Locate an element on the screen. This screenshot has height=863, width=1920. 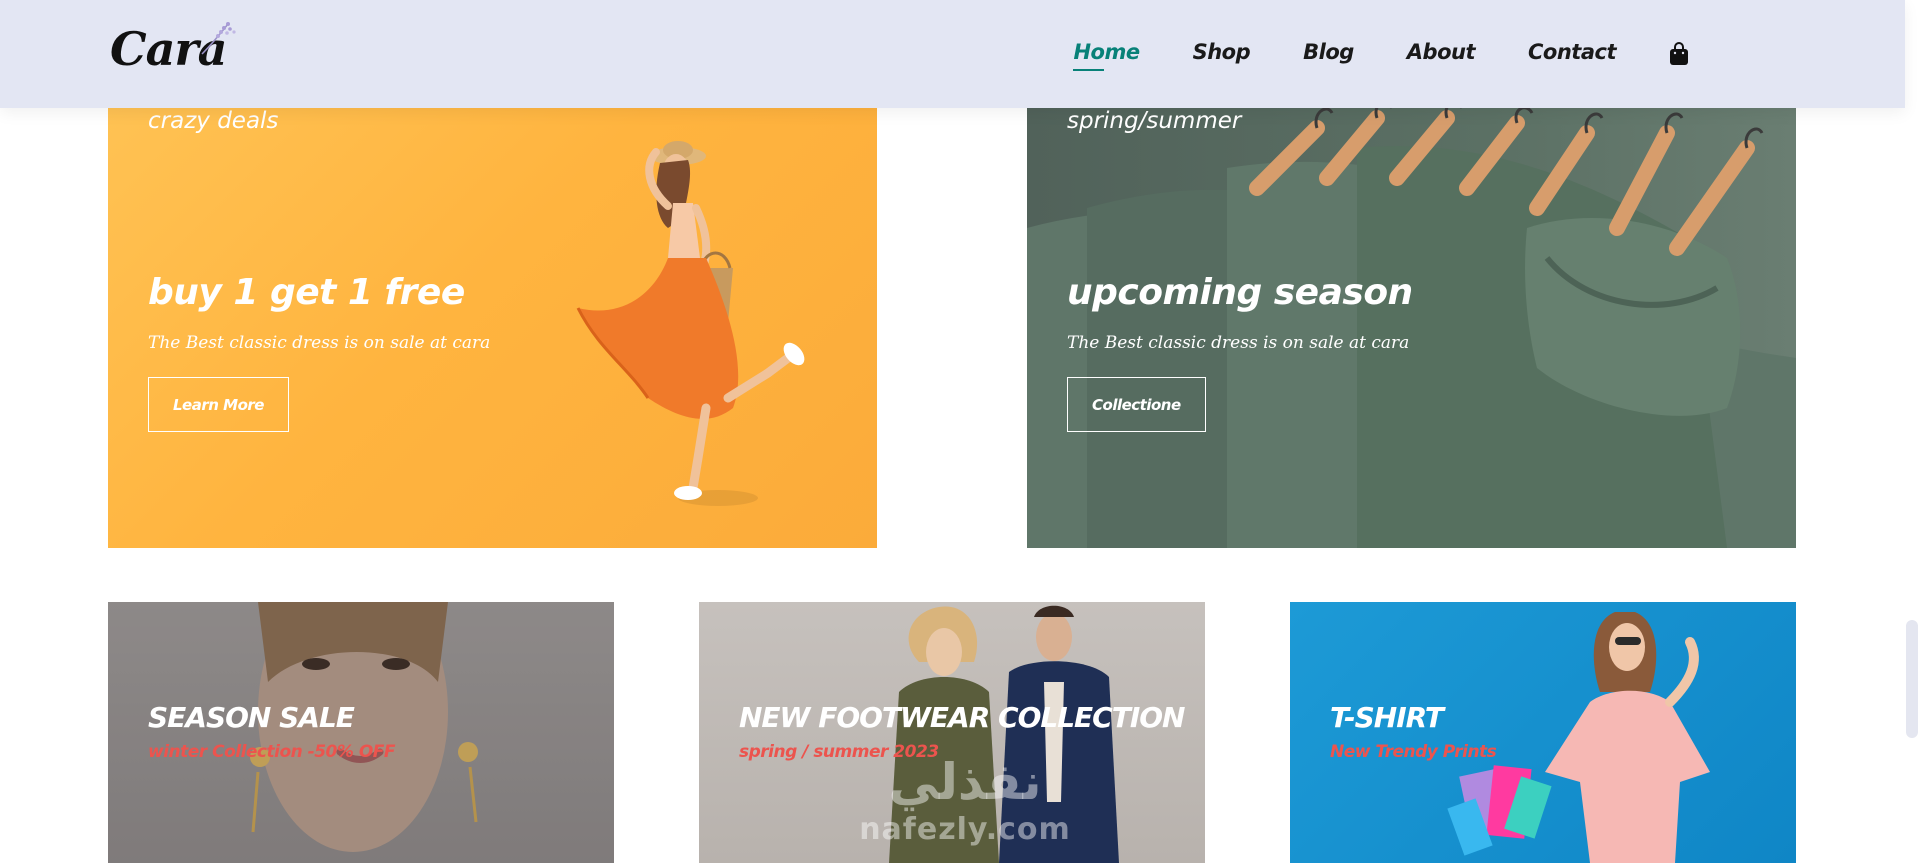
banner-season-sale: SEASON SALE winter Collection -50% OFF is located at coordinates (361, 732).